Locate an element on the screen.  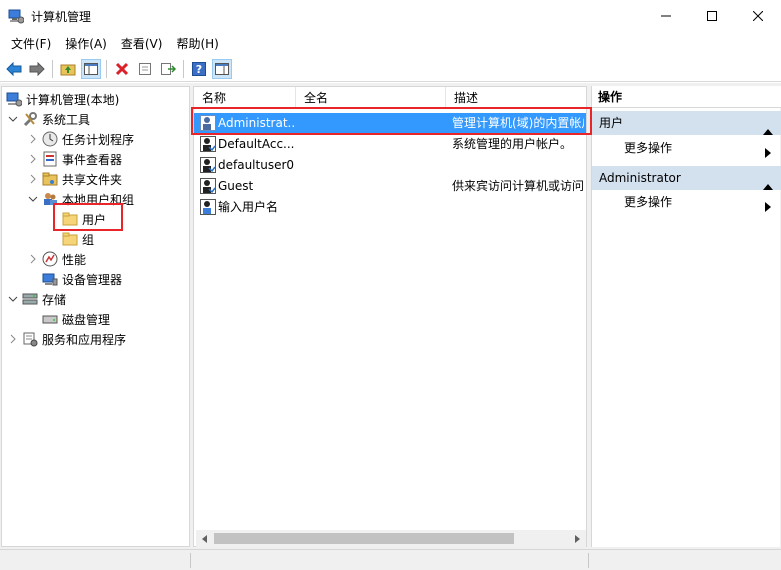
action-pane-title: 操作 is located at coordinates (686, 97).